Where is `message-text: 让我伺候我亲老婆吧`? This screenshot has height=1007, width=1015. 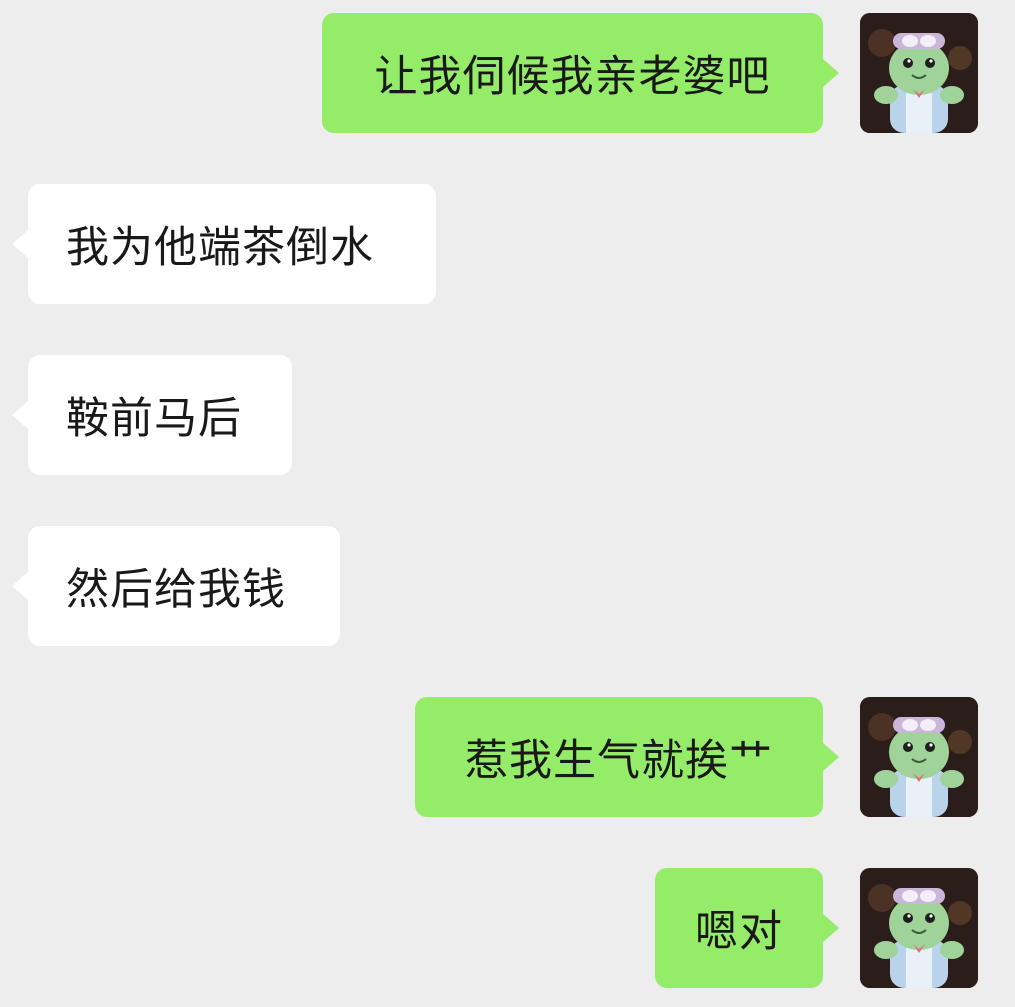 message-text: 让我伺候我亲老婆吧 is located at coordinates (572, 77).